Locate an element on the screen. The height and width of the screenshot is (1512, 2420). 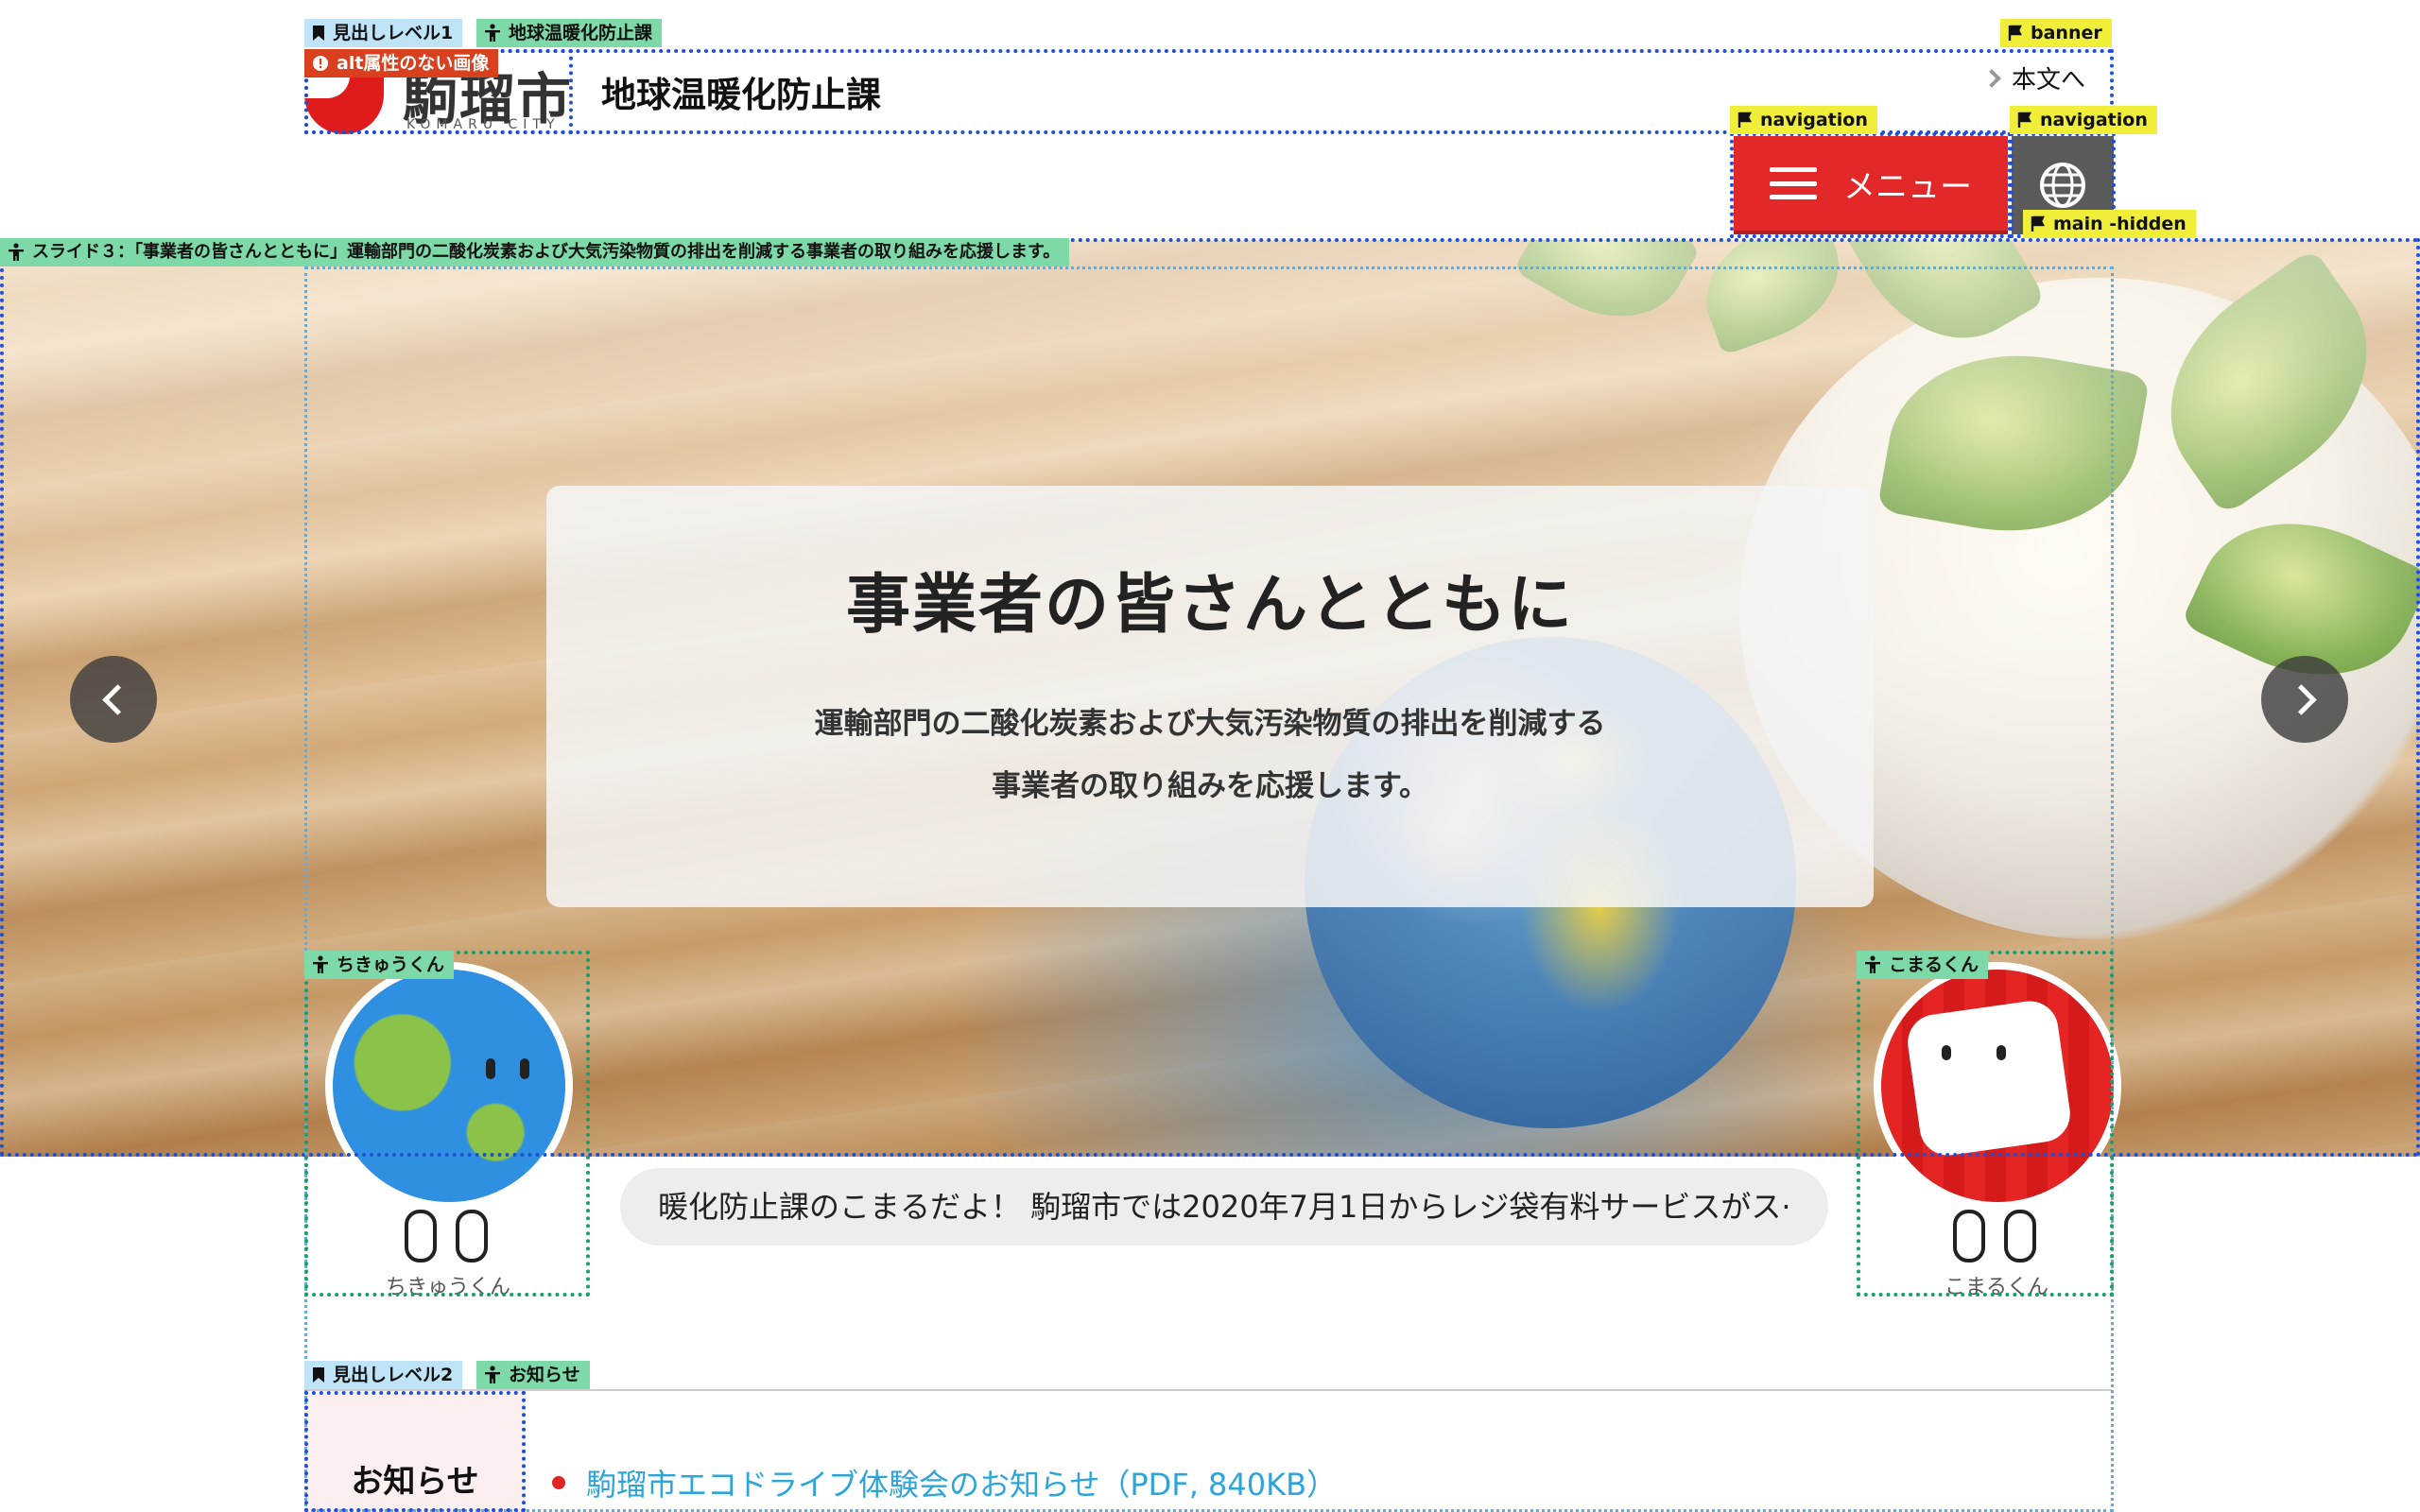
heading-level-tag: 見出しレベル1 is located at coordinates (383, 33).